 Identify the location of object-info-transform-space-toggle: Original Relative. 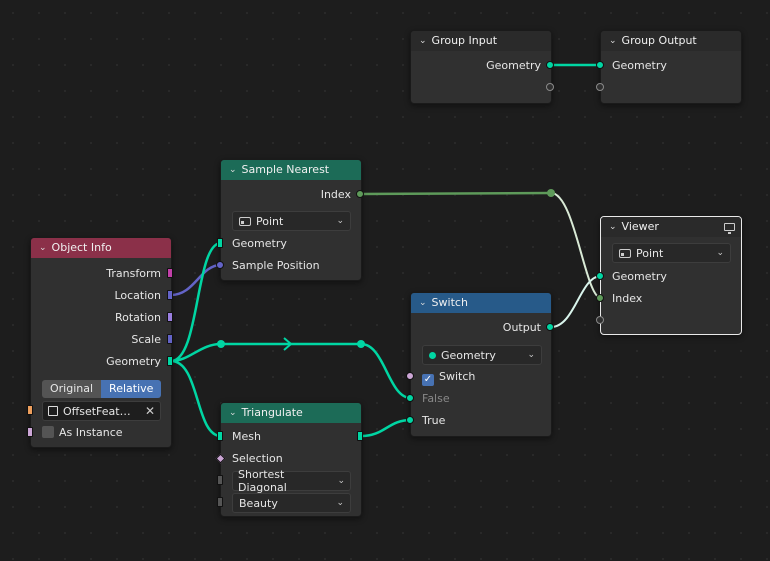
(102, 389).